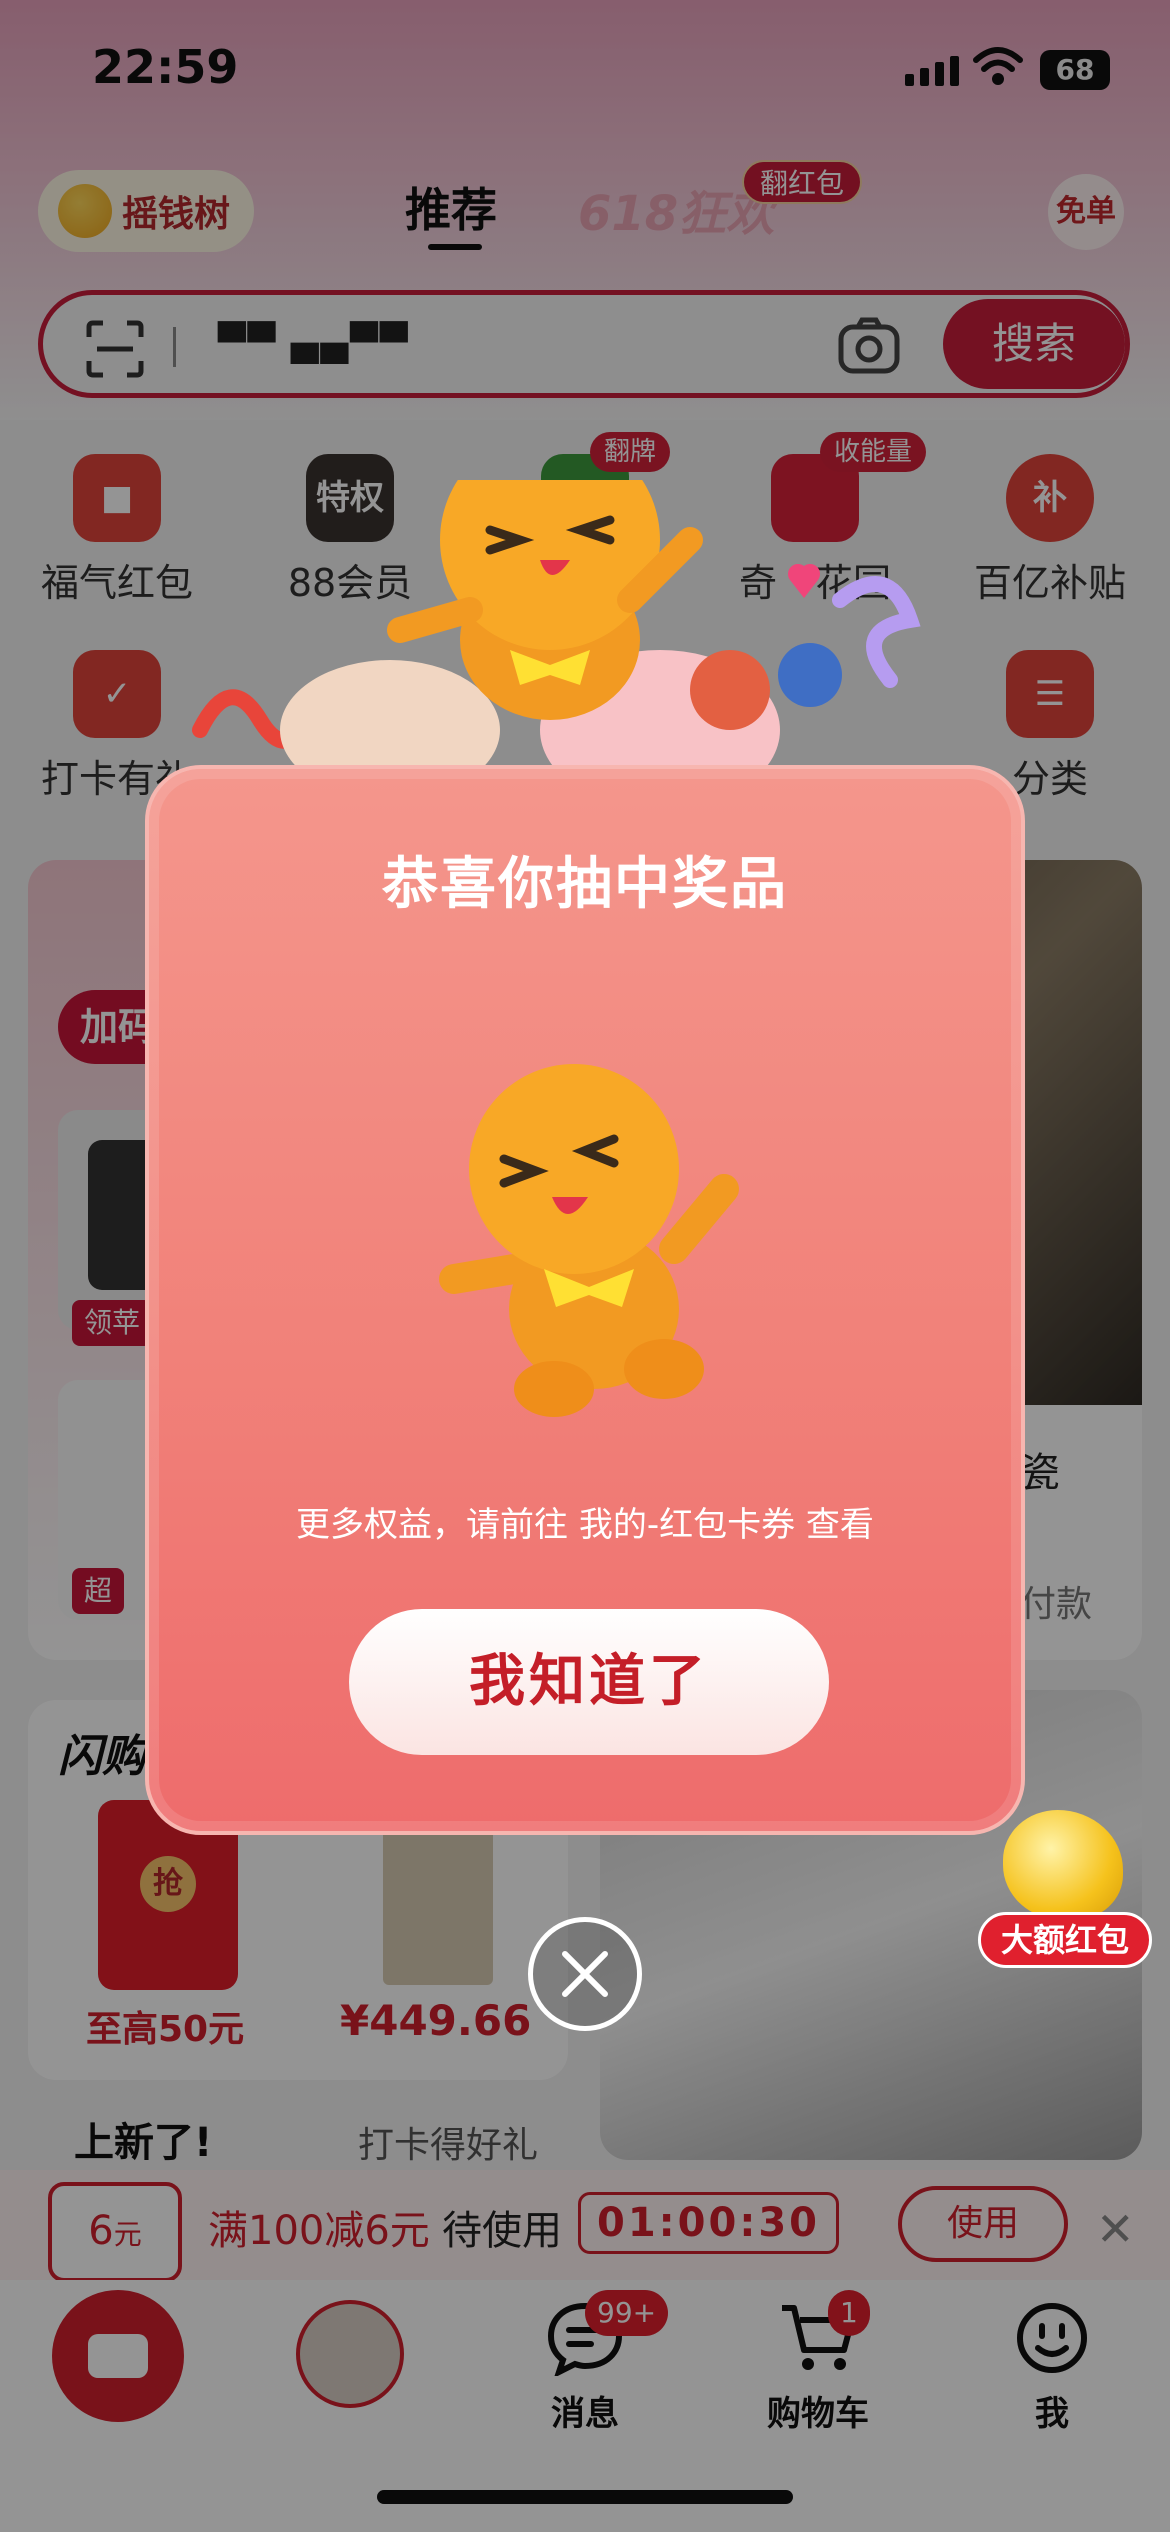  Describe the element at coordinates (585, 884) in the screenshot. I see `modal-title: 恭喜你抽中奖品` at that location.